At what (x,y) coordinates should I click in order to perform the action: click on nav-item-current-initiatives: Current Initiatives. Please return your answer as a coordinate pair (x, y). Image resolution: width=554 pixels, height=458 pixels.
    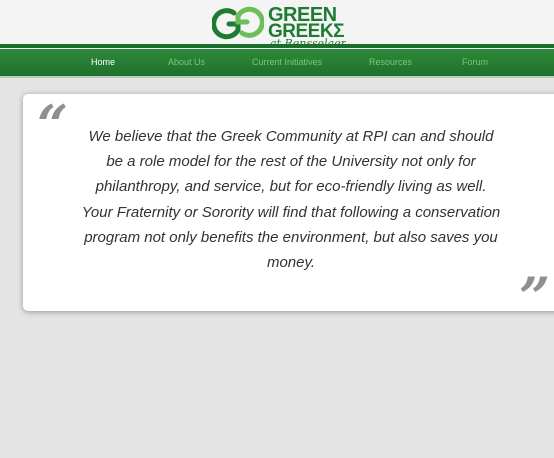
    Looking at the image, I should click on (287, 62).